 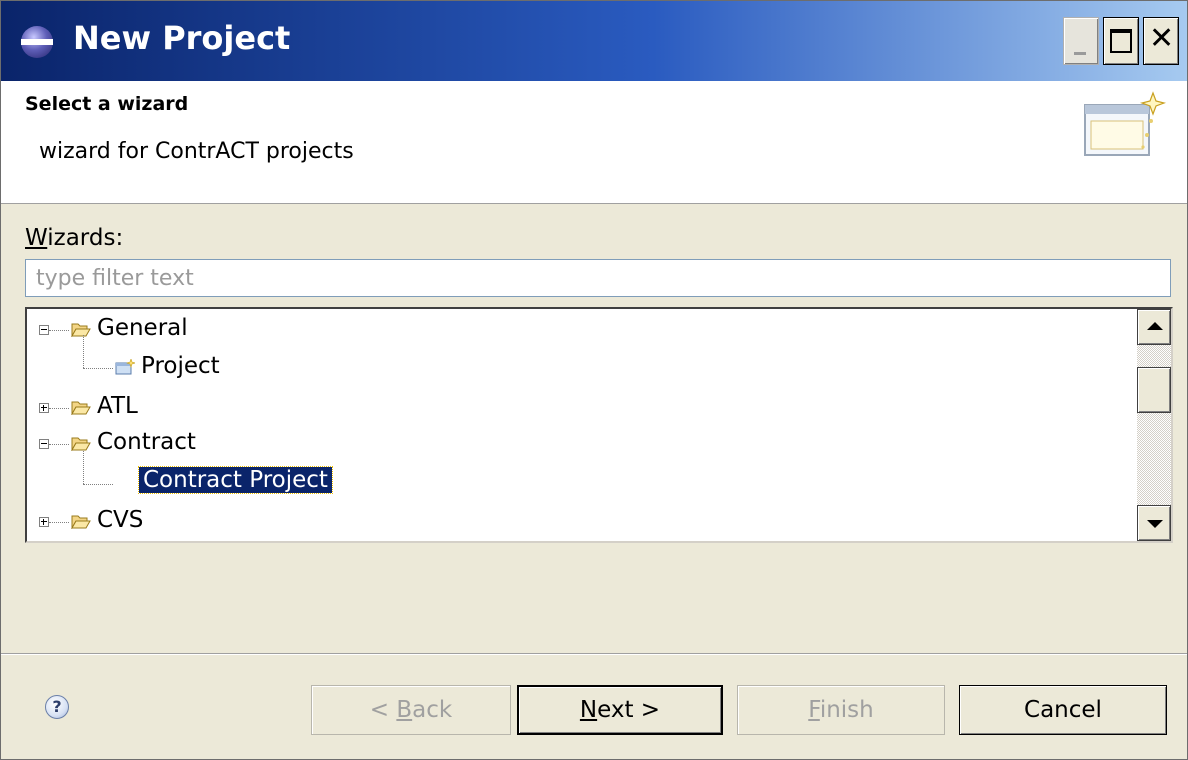 What do you see at coordinates (120, 520) in the screenshot?
I see `tree-item-label: CVS` at bounding box center [120, 520].